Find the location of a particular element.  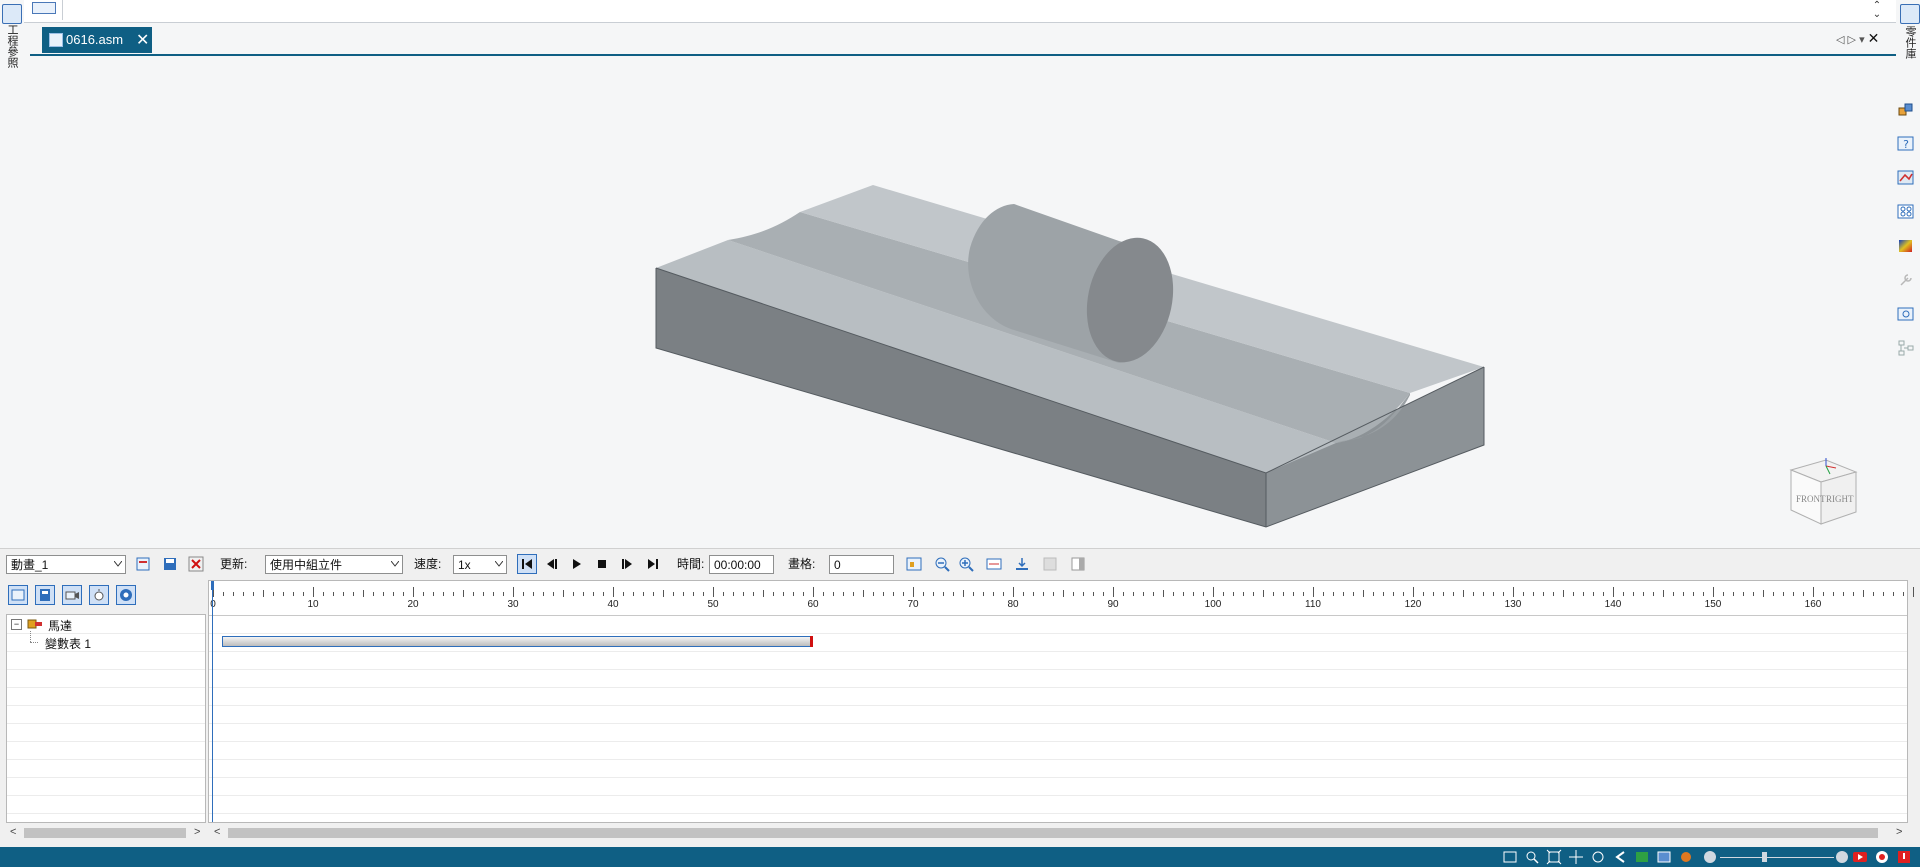

zoom-out-slider-icon is located at coordinates (1710, 857).